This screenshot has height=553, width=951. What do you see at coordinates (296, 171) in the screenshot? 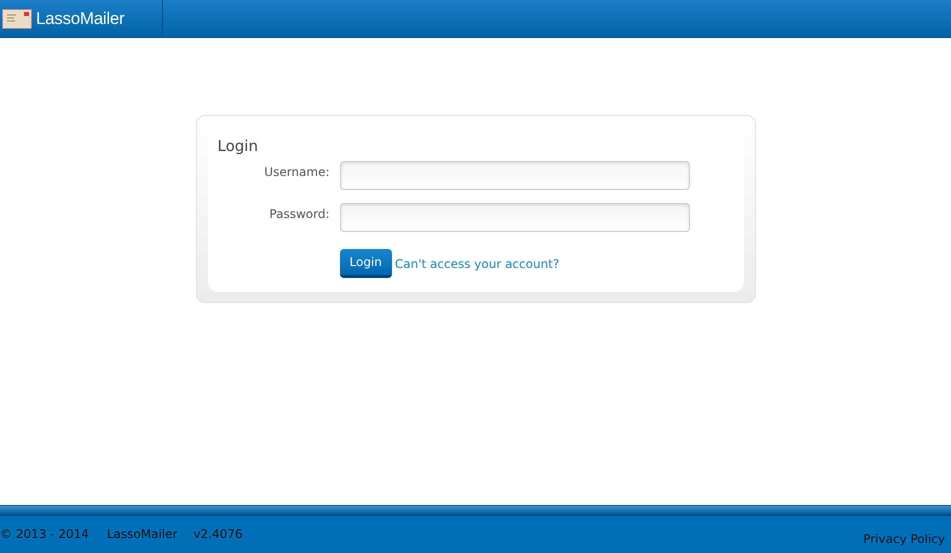
I see `field-label: Username:` at bounding box center [296, 171].